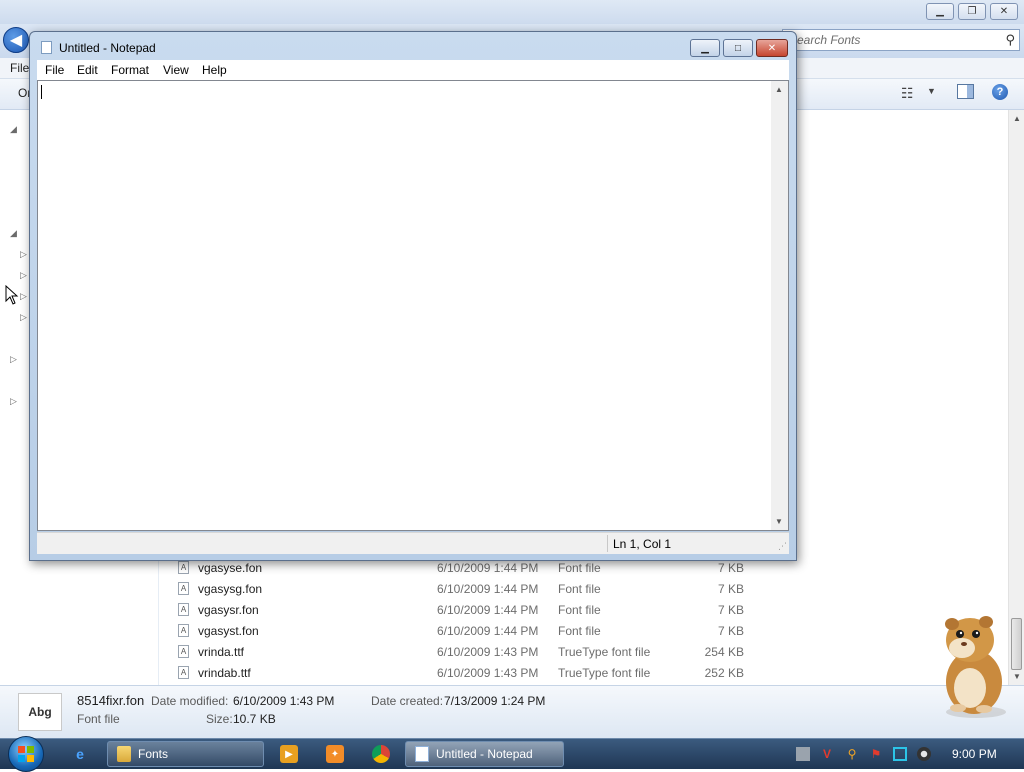 This screenshot has width=1024, height=772. I want to click on menu-help: Help, so click(214, 70).